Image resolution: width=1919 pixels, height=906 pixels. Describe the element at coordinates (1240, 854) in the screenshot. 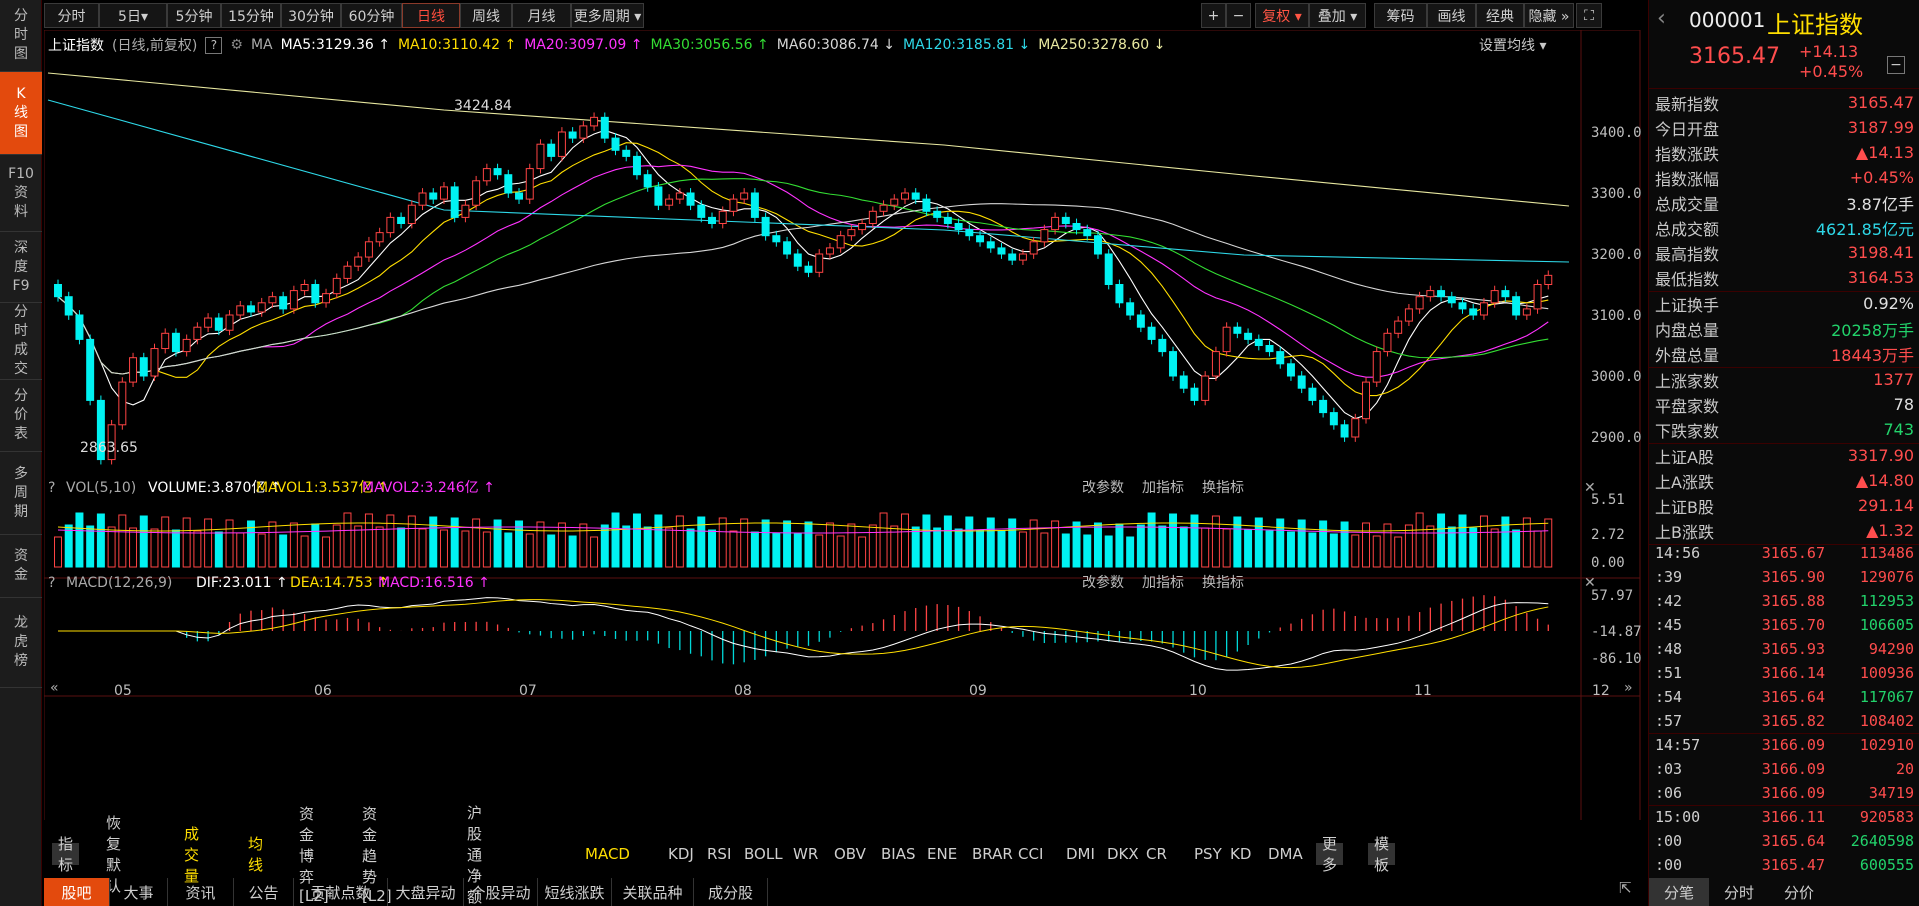

I see `indicator-tab-21: KD` at that location.